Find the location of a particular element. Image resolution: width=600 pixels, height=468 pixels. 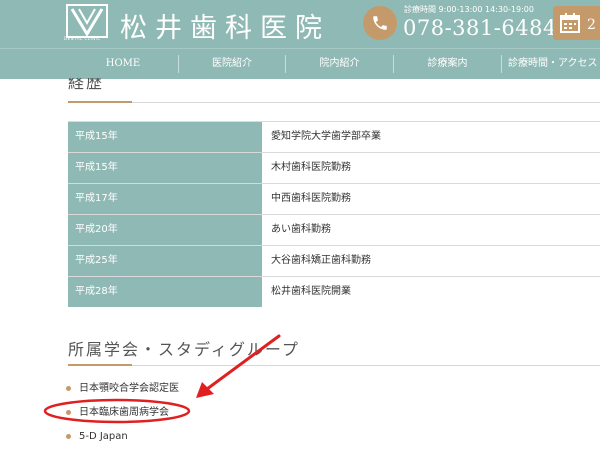

nav-home: HOME is located at coordinates (123, 64).